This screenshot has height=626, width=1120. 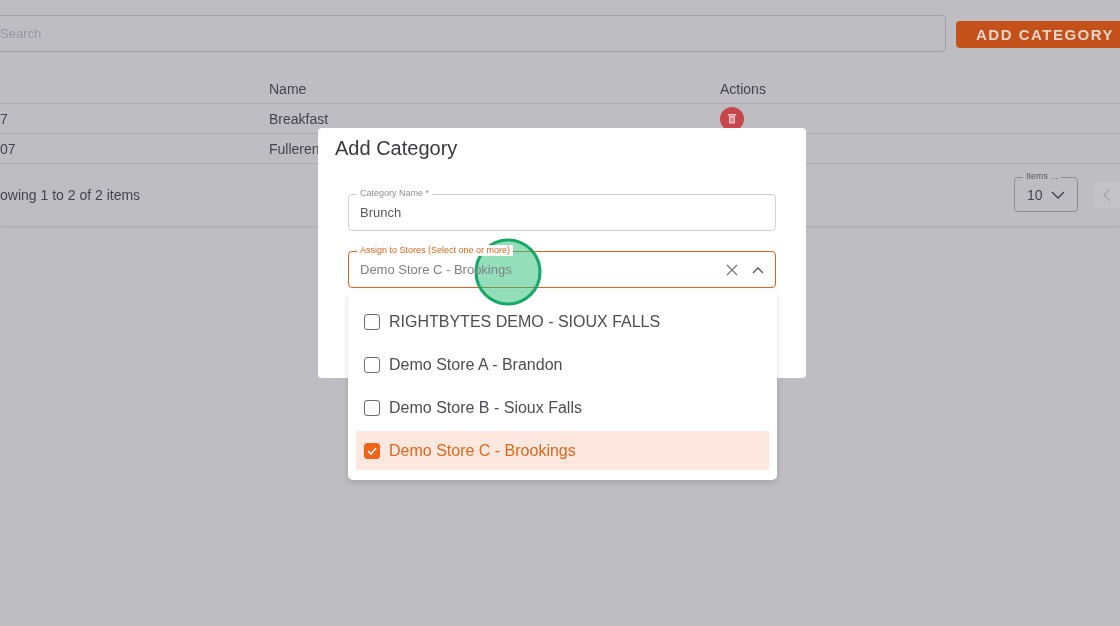 What do you see at coordinates (8, 148) in the screenshot?
I see `table-cell: 07` at bounding box center [8, 148].